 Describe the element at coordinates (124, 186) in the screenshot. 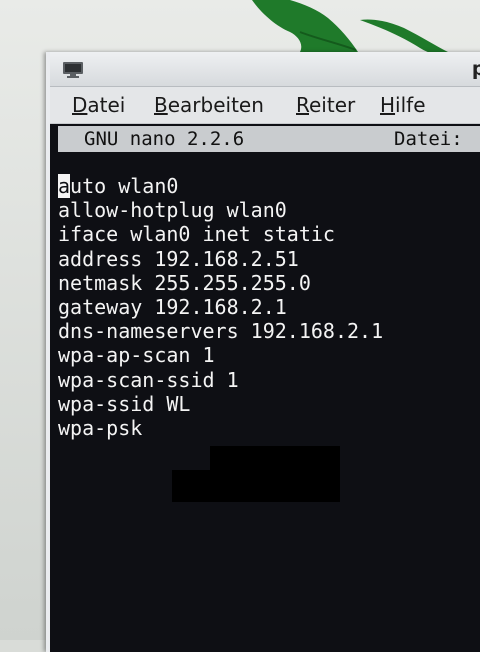

I see `file-line-text: uto wlan0` at that location.